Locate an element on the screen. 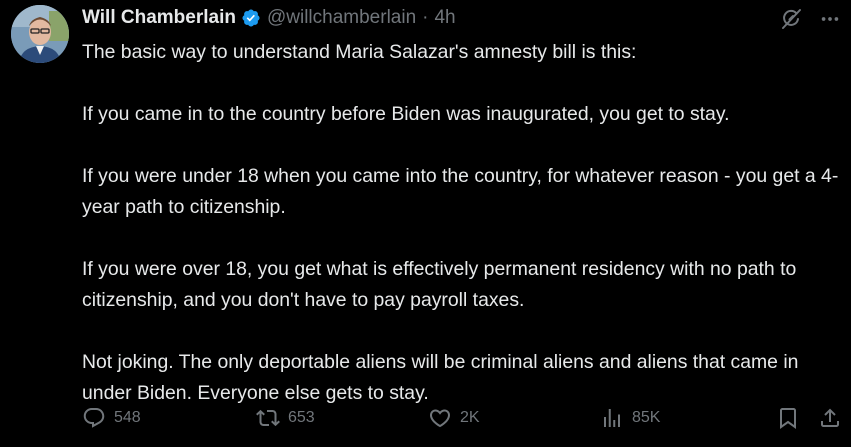 The height and width of the screenshot is (447, 851). tweet-header: Will Chamberlain @willchamberlain · 4h is located at coordinates (269, 18).